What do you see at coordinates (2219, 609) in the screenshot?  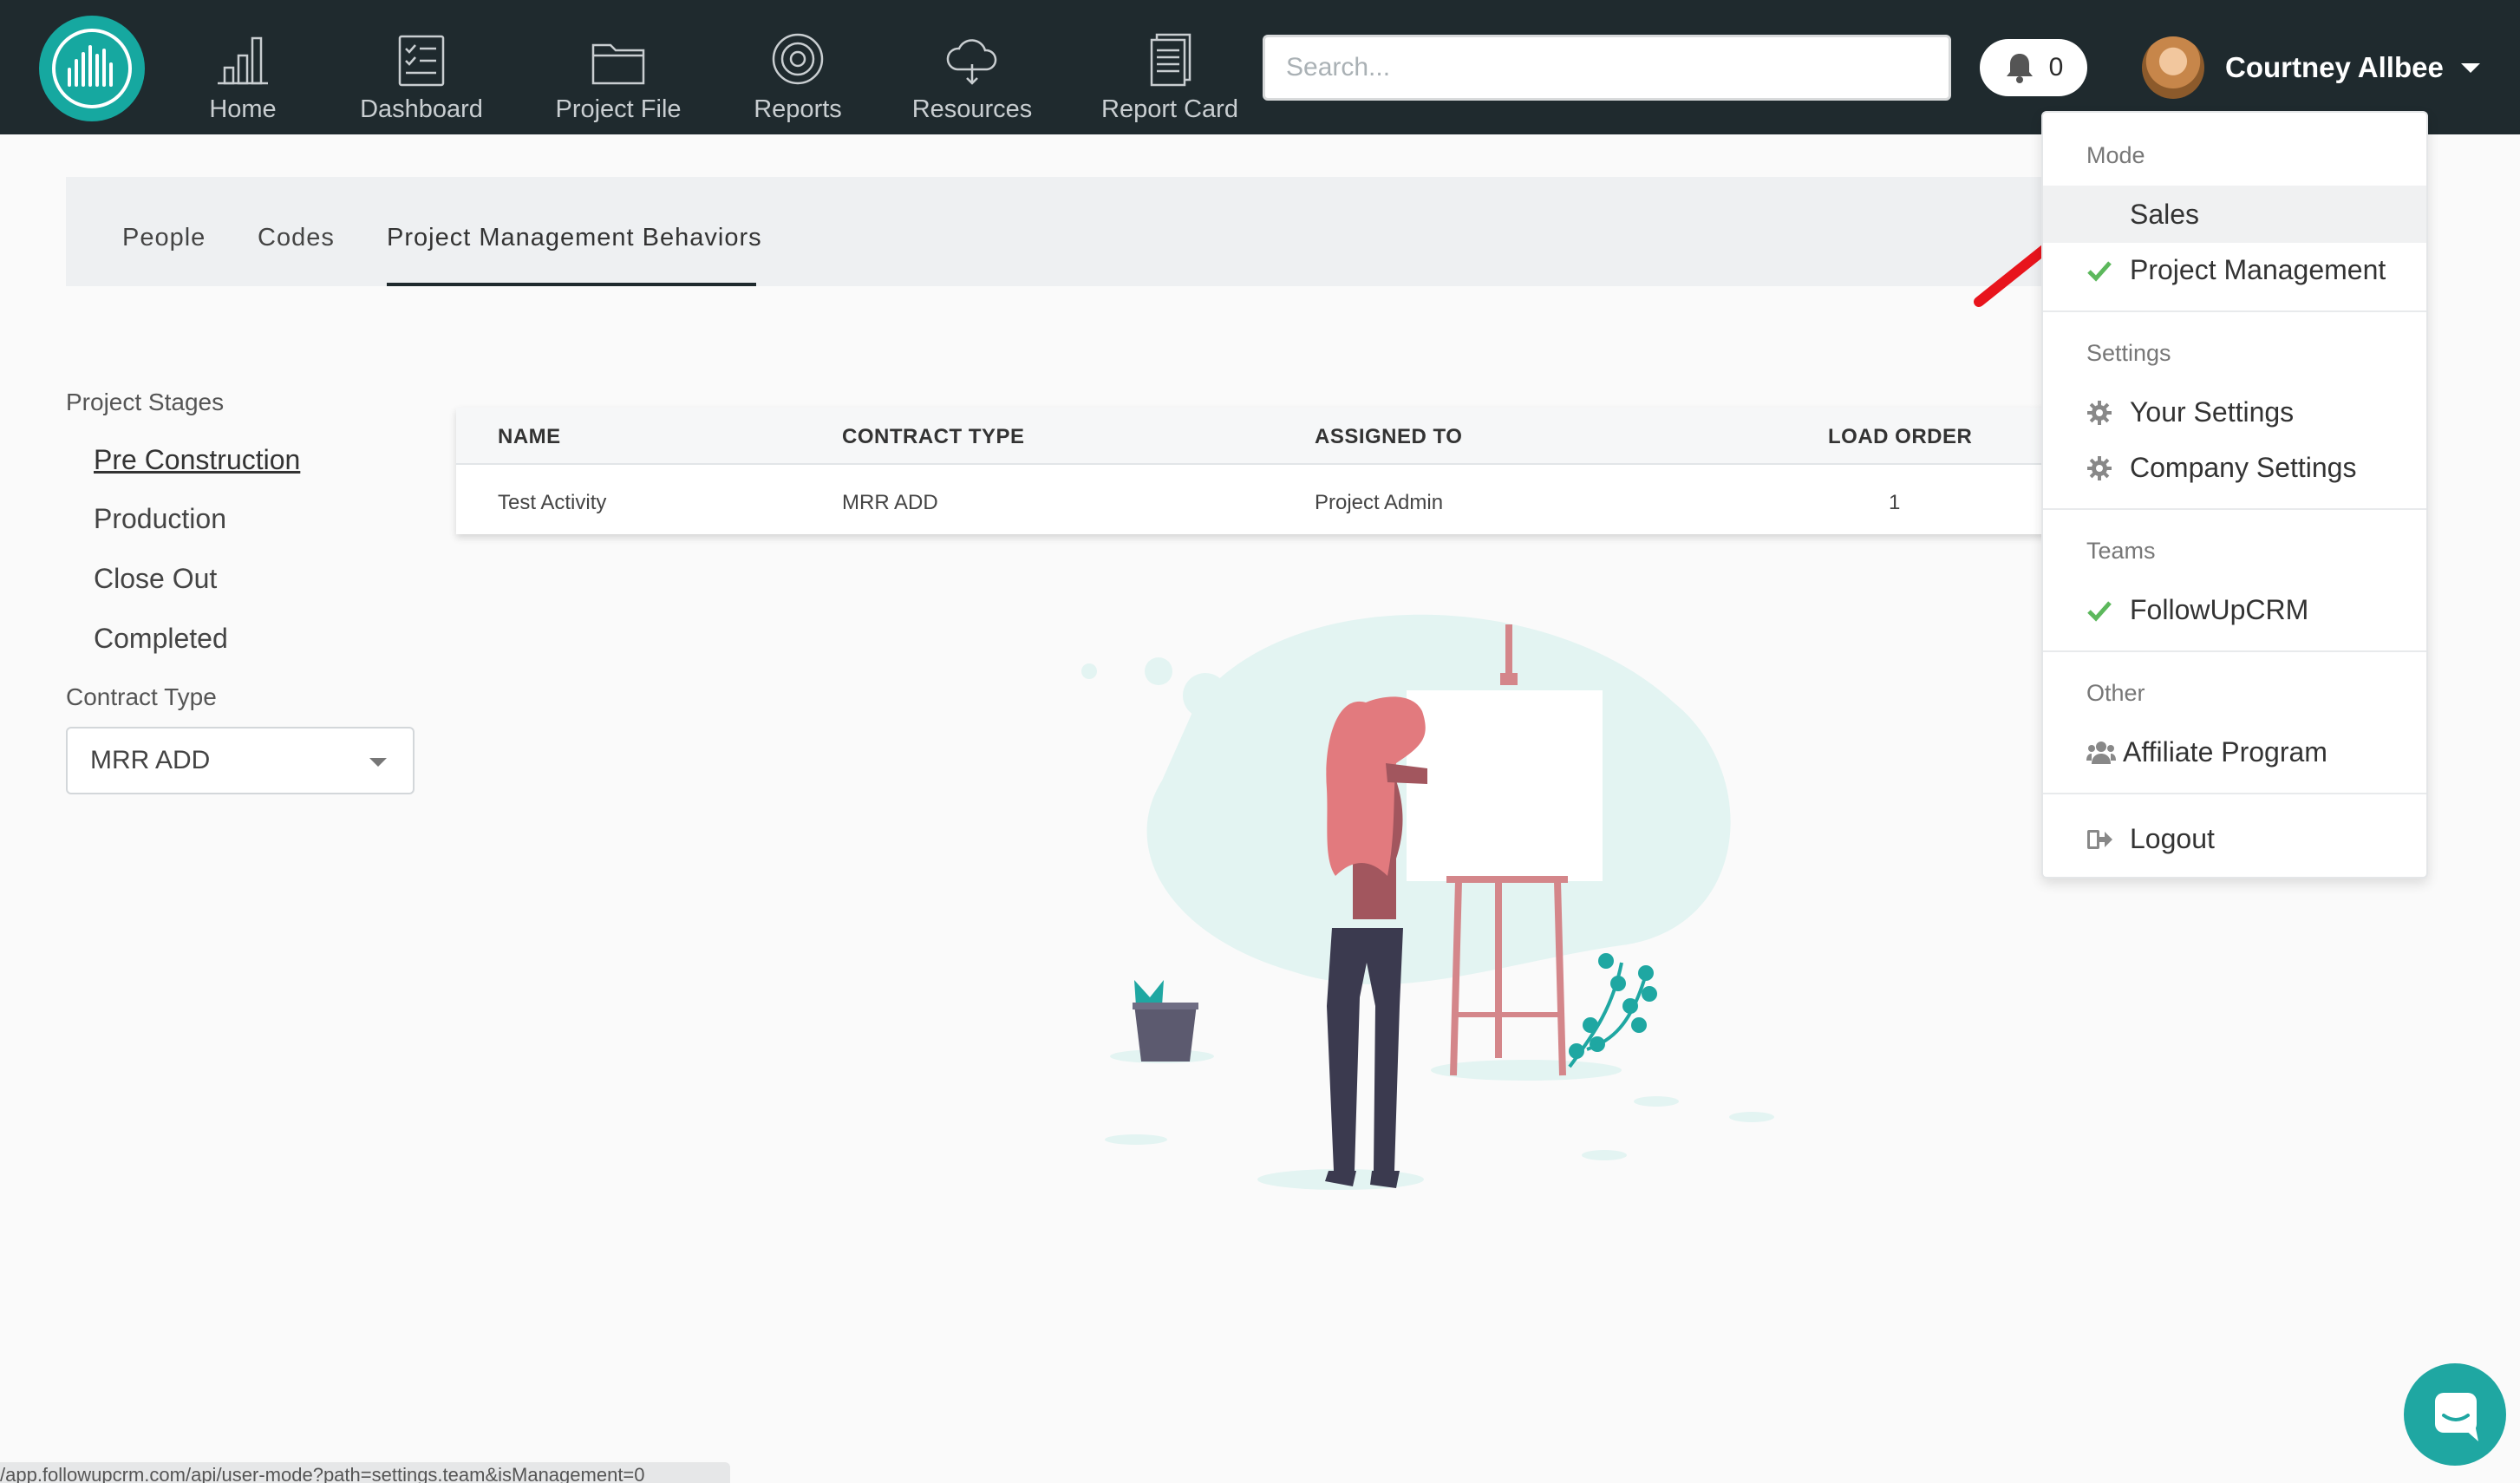 I see `team-item-followupcrm-label: FollowUpCRM` at bounding box center [2219, 609].